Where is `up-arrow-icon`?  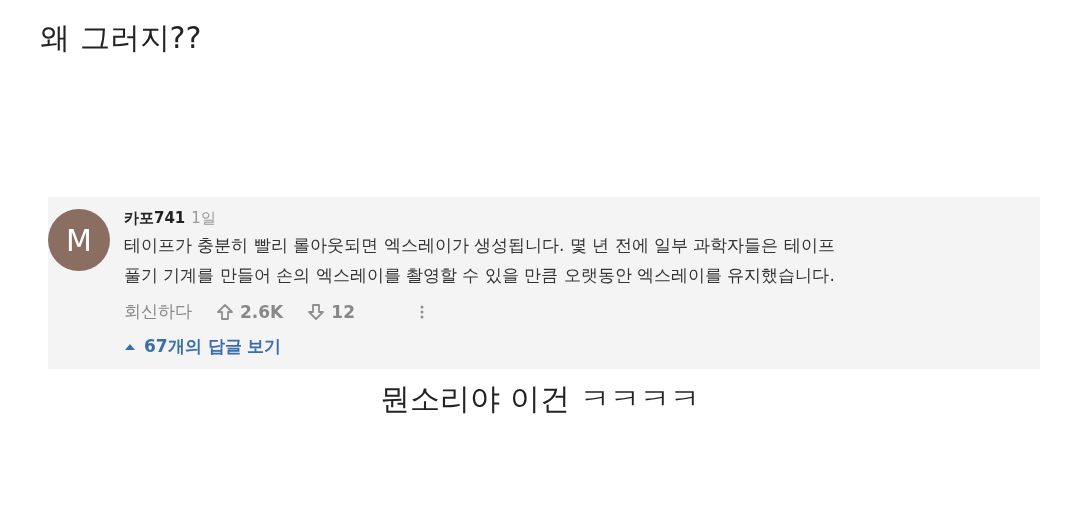 up-arrow-icon is located at coordinates (225, 311).